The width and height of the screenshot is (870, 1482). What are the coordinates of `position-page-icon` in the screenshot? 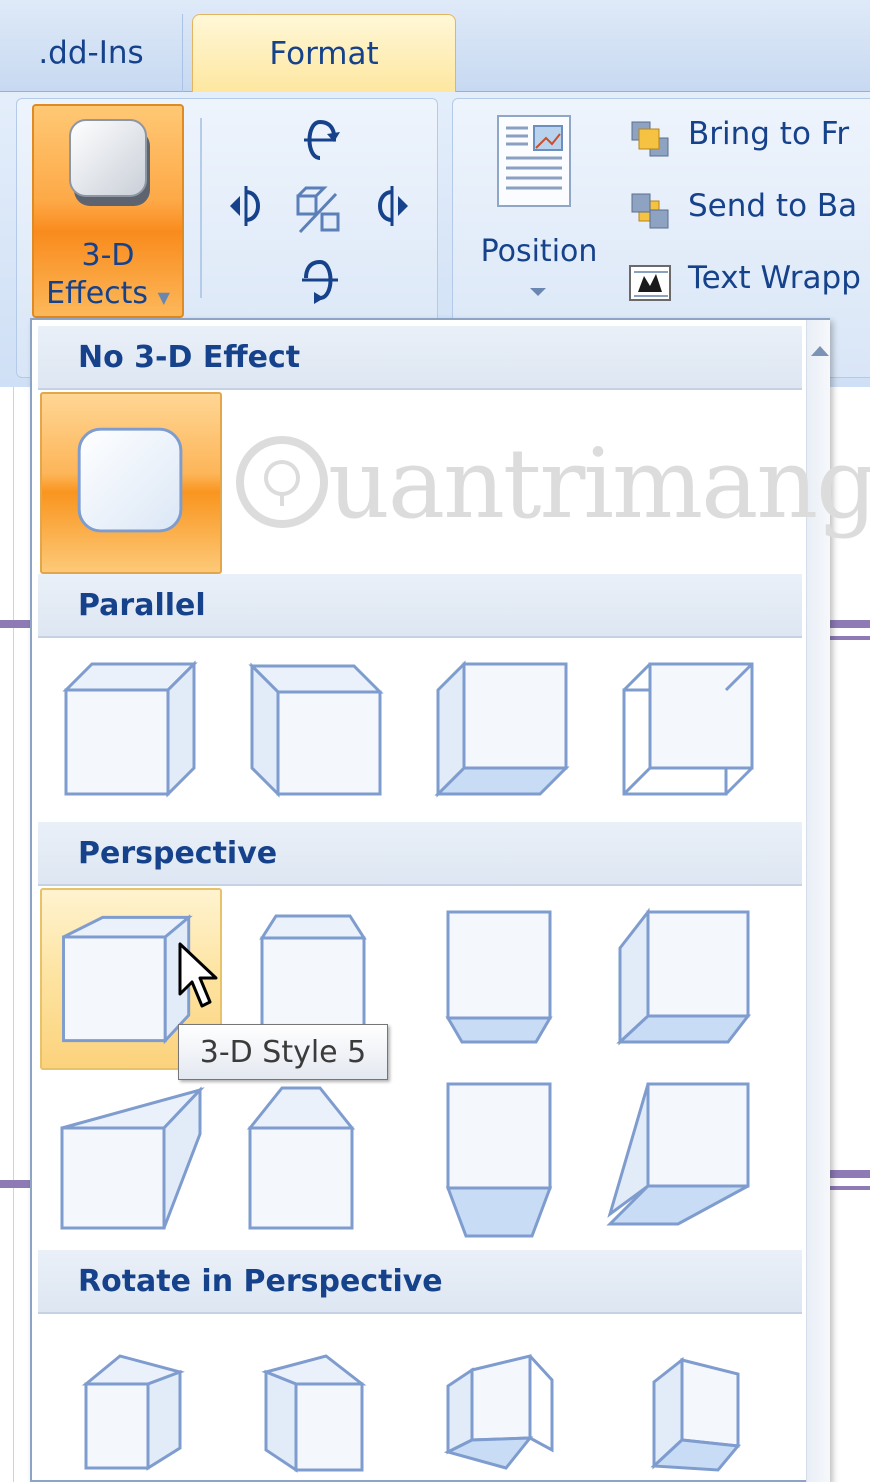 It's located at (534, 161).